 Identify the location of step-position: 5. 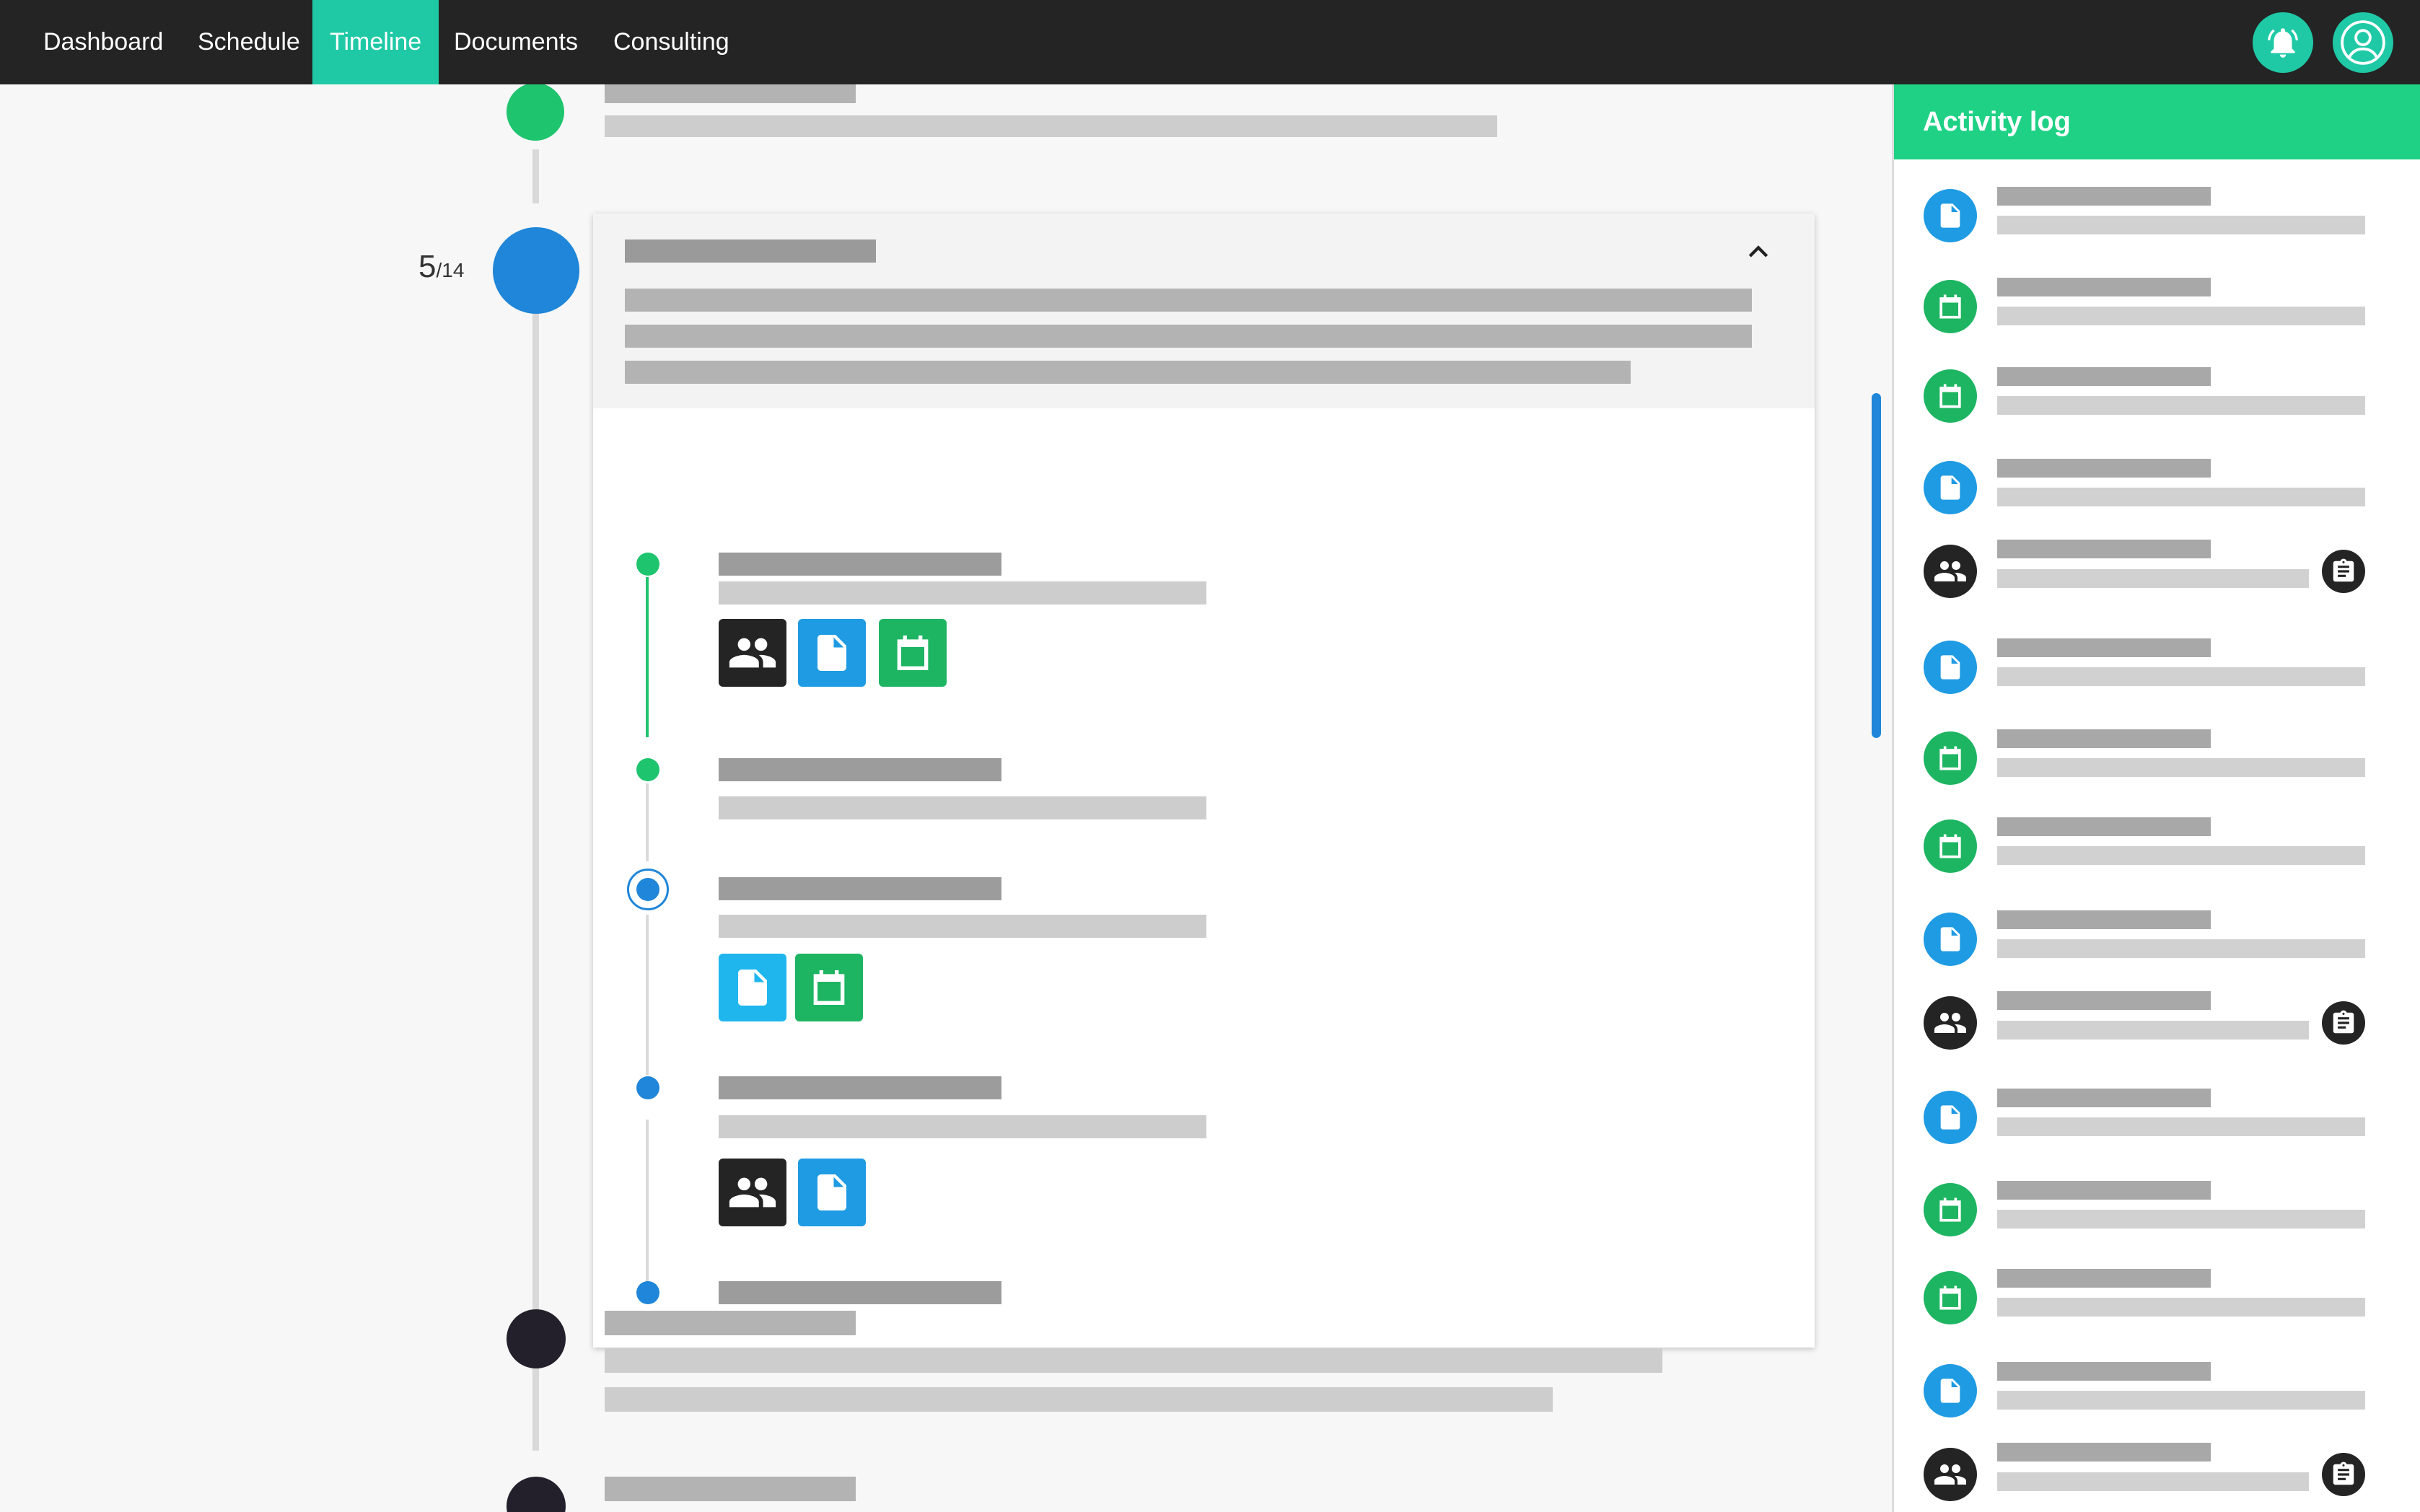
(427, 266).